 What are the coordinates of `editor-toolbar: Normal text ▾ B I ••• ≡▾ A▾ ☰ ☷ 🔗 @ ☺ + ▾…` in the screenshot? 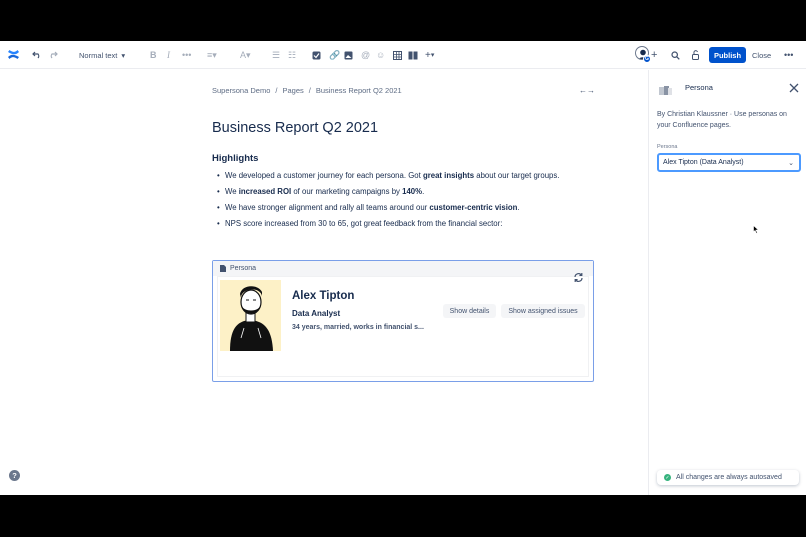 It's located at (403, 55).